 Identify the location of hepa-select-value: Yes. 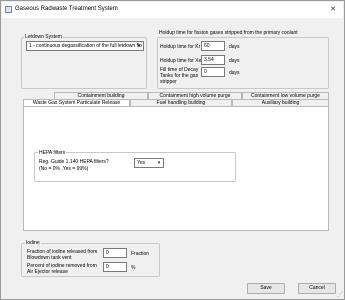
(141, 163).